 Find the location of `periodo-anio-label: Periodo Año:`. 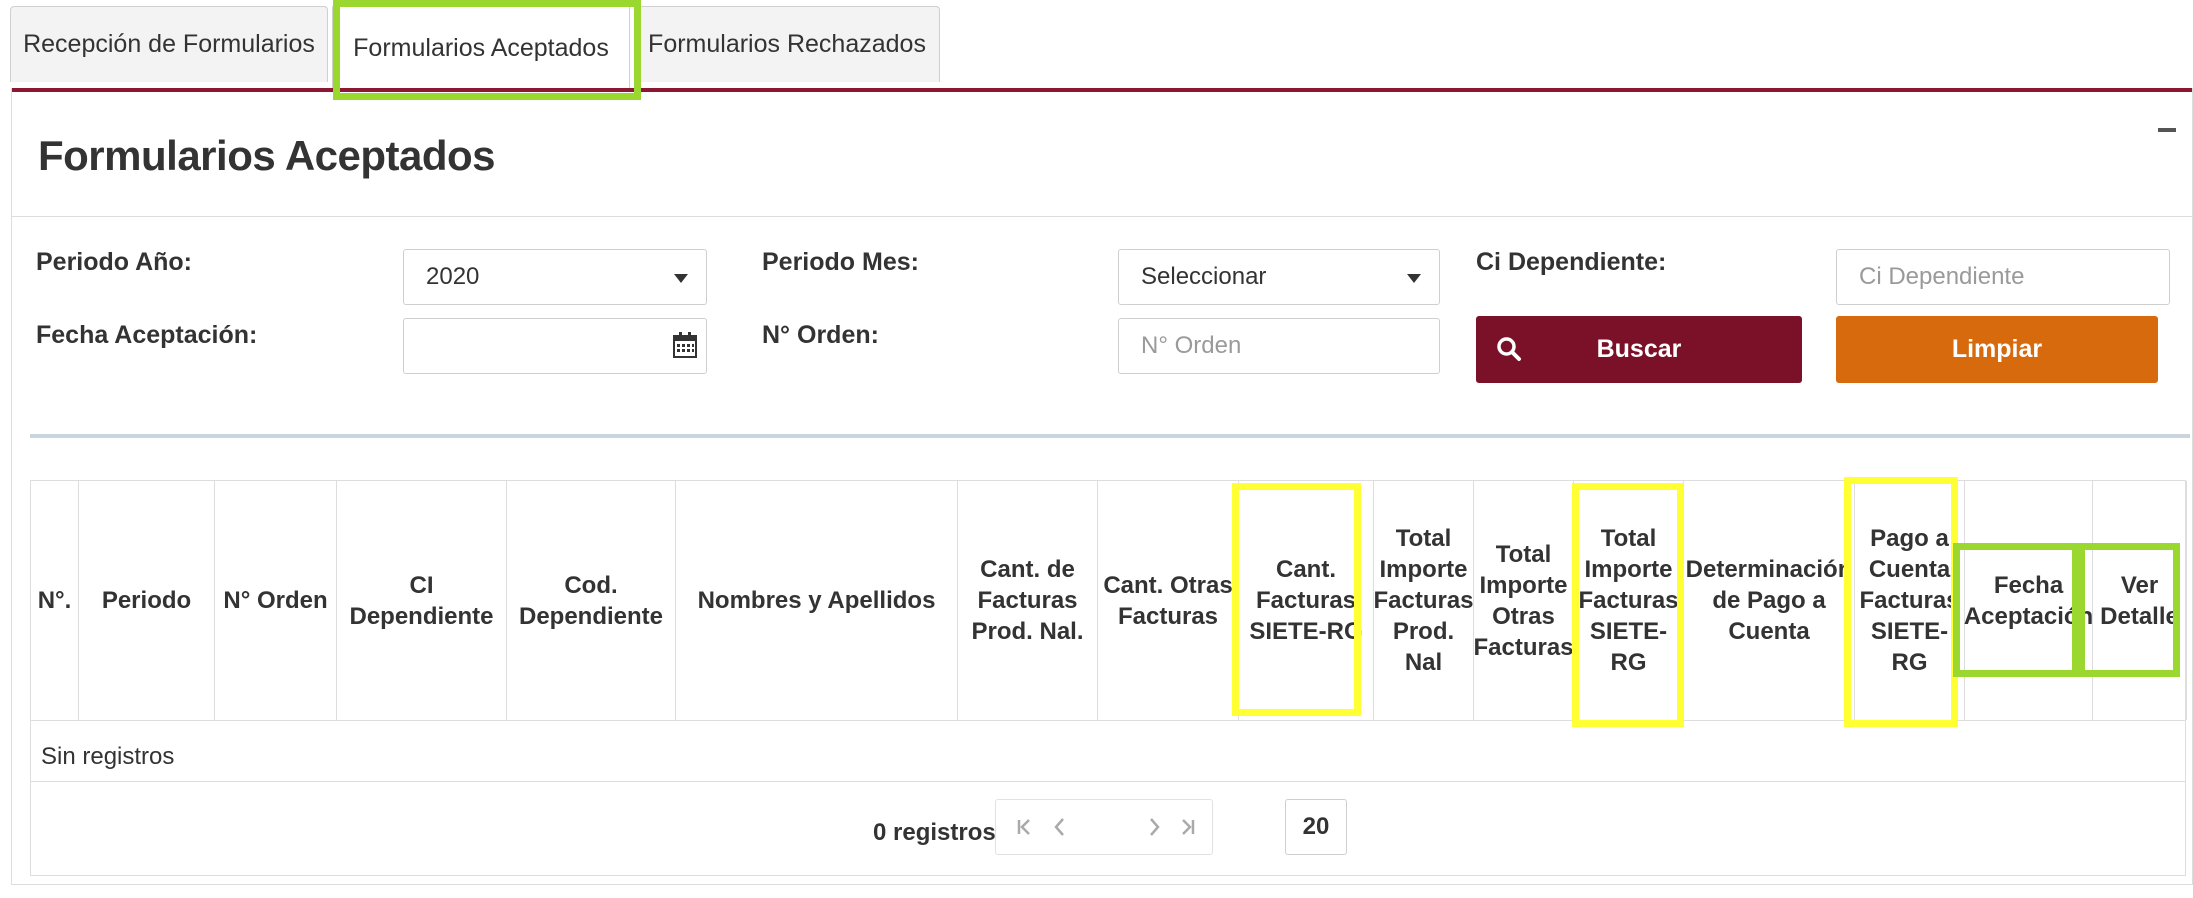

periodo-anio-label: Periodo Año: is located at coordinates (114, 262).